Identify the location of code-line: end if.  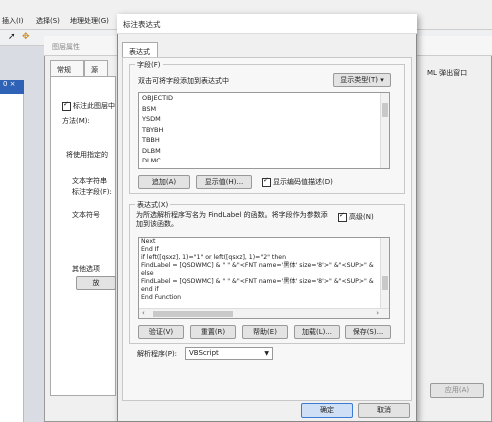
(150, 289).